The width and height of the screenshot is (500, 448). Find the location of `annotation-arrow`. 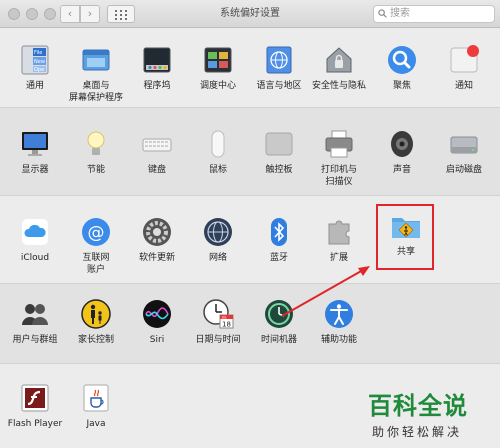

annotation-arrow is located at coordinates (325, 291).